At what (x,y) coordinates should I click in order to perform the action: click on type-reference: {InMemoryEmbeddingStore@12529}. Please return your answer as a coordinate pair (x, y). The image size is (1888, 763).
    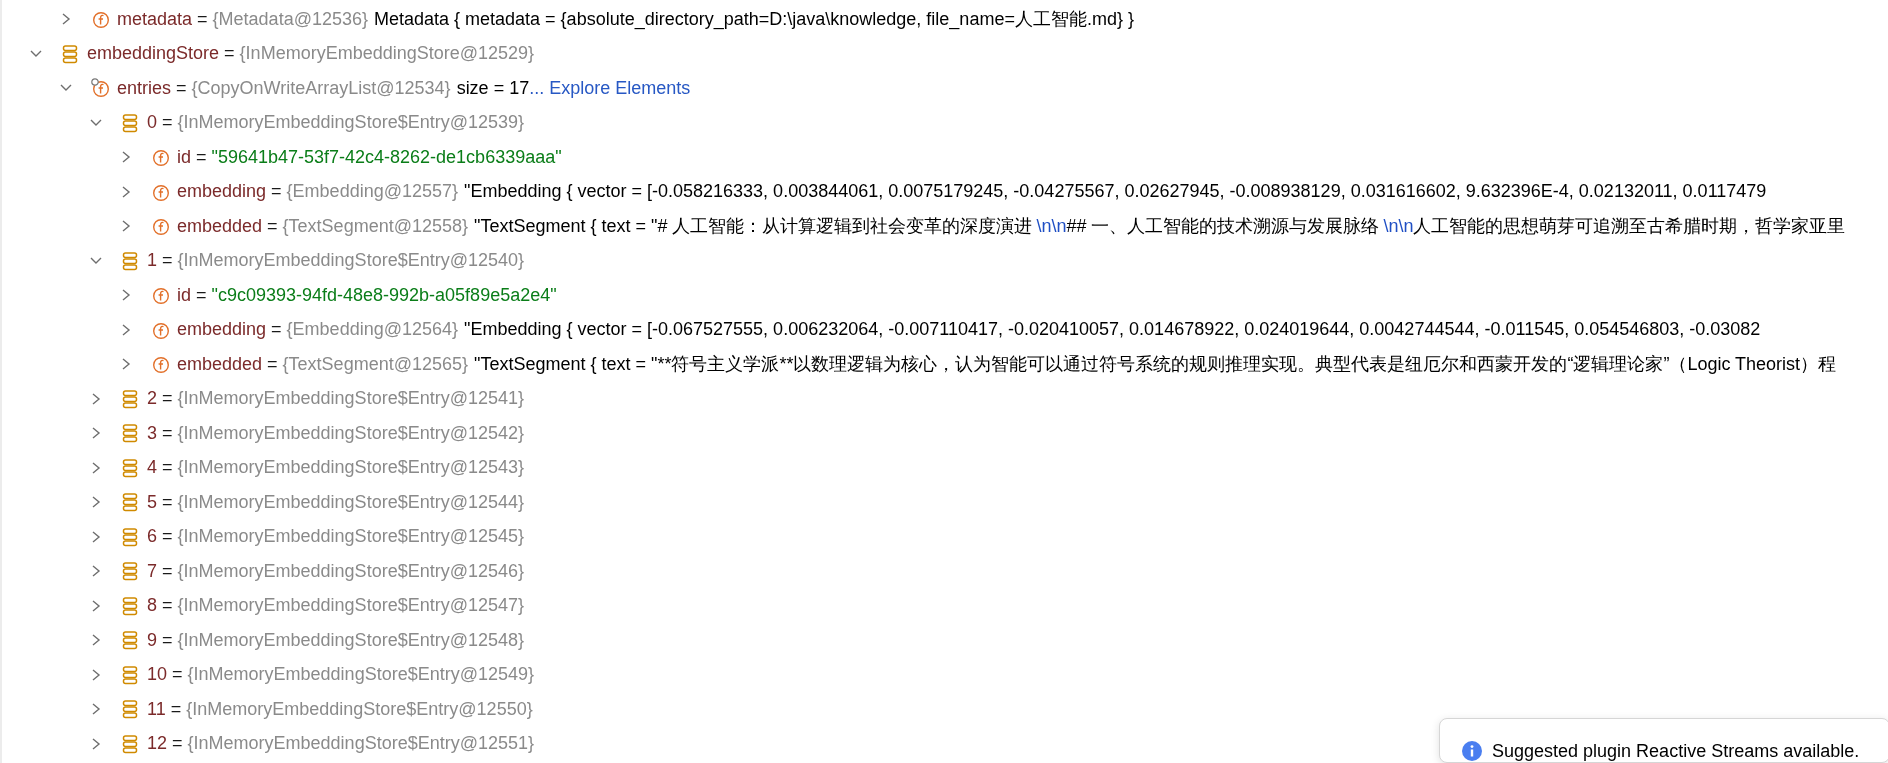
    Looking at the image, I should click on (387, 54).